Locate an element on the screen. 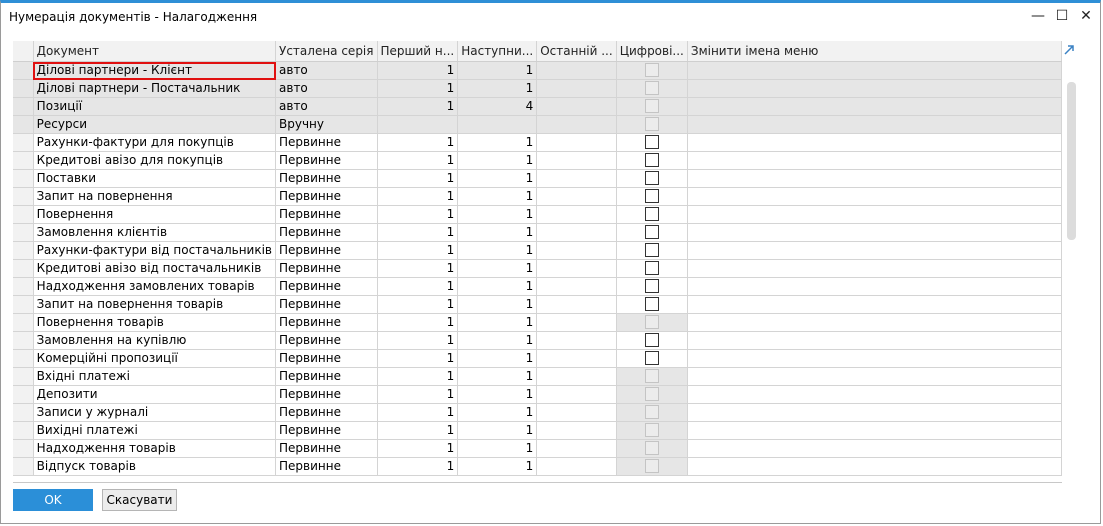  document-cell: Вихідні платежі is located at coordinates (155, 430).